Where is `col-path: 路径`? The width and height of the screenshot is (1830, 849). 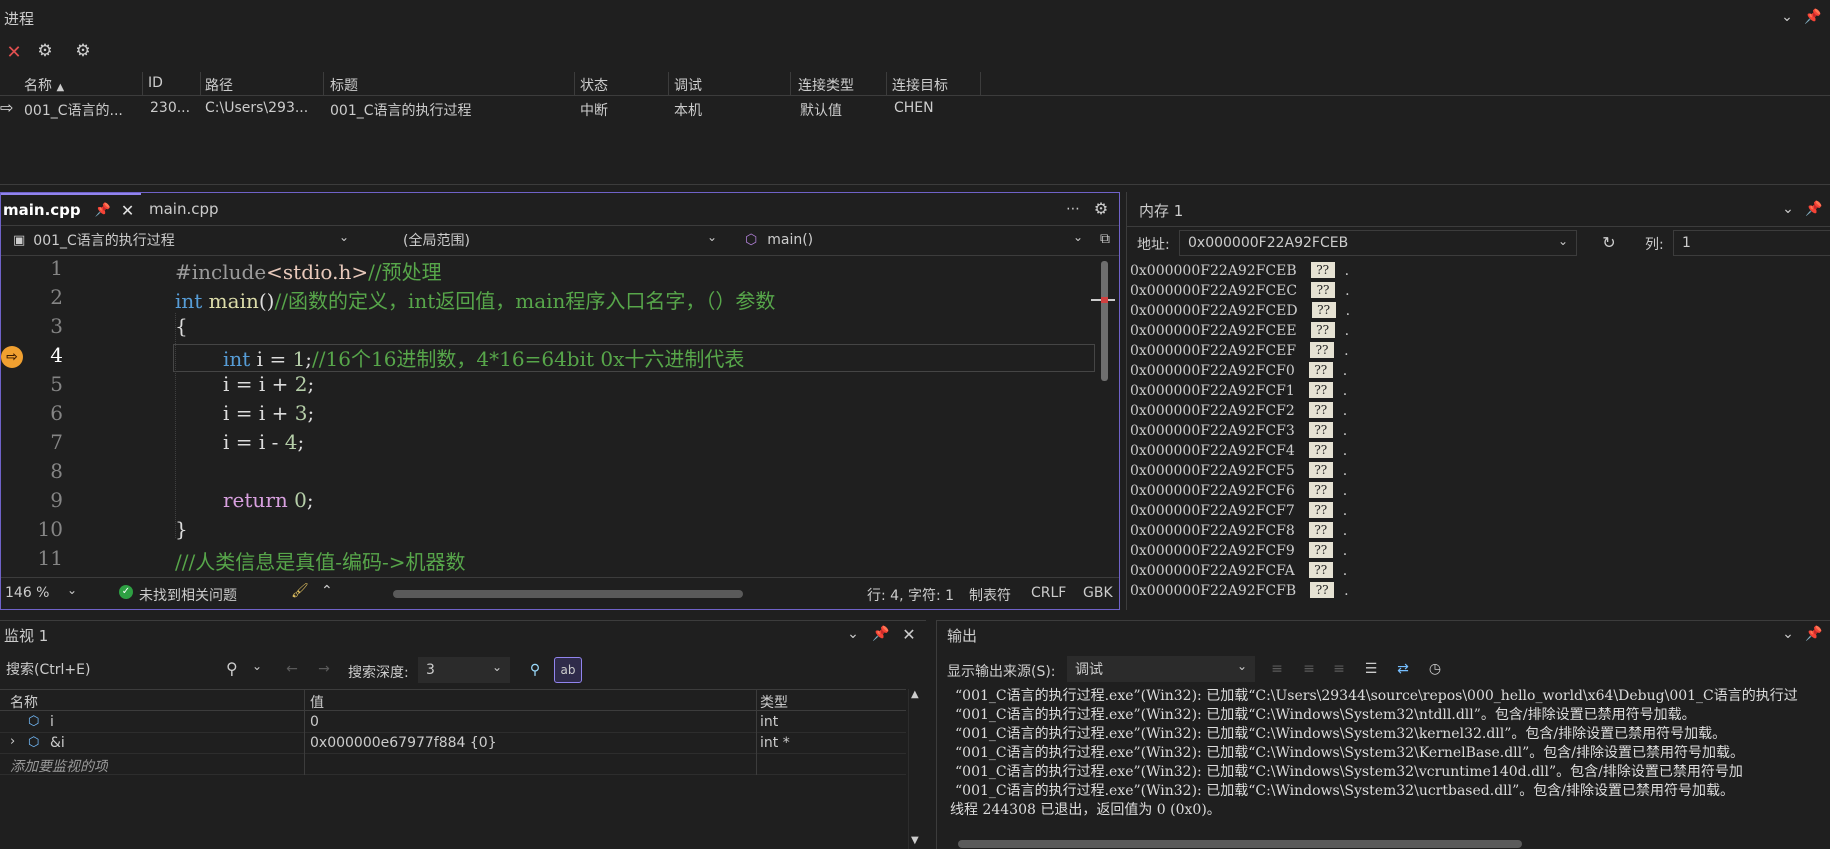 col-path: 路径 is located at coordinates (219, 85).